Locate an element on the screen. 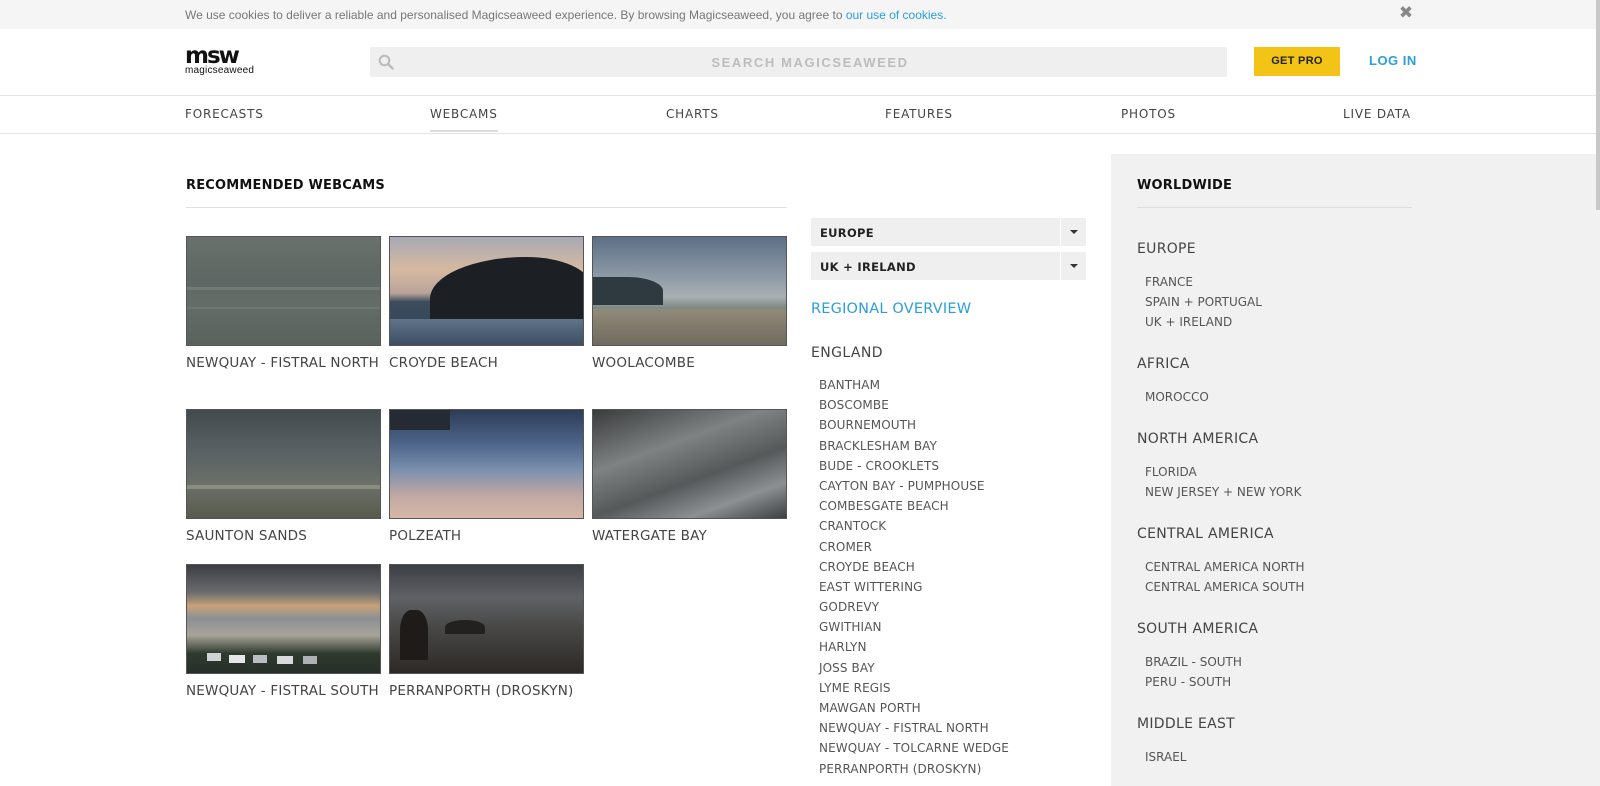  spot-link: COMBESGATE BEACH is located at coordinates (914, 509).